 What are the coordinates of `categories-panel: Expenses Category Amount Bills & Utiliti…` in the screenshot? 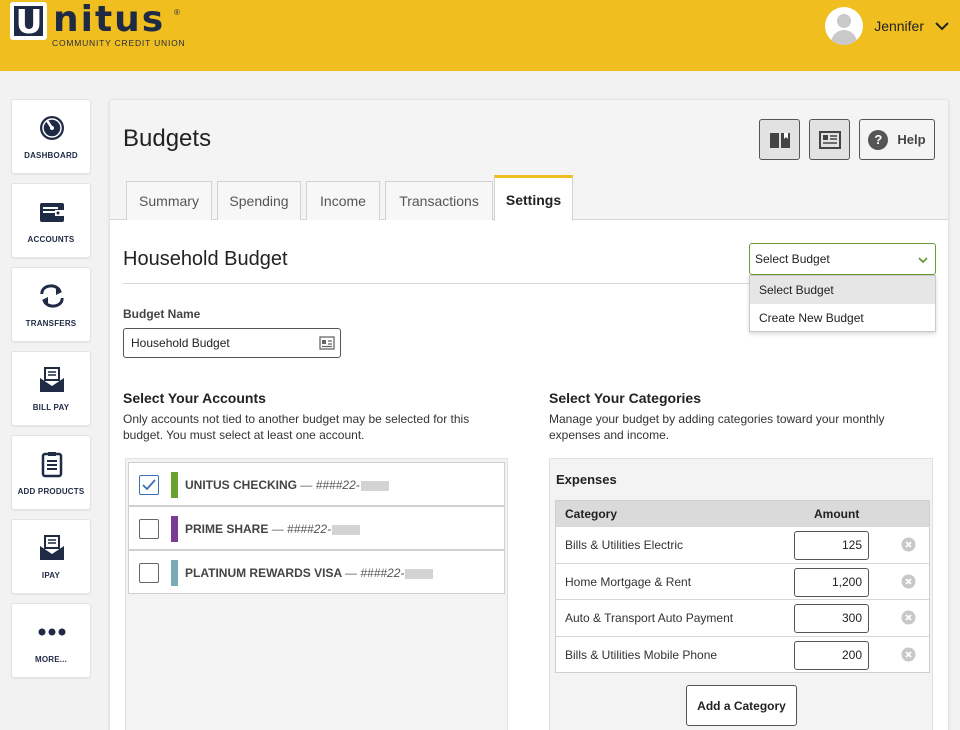 It's located at (741, 594).